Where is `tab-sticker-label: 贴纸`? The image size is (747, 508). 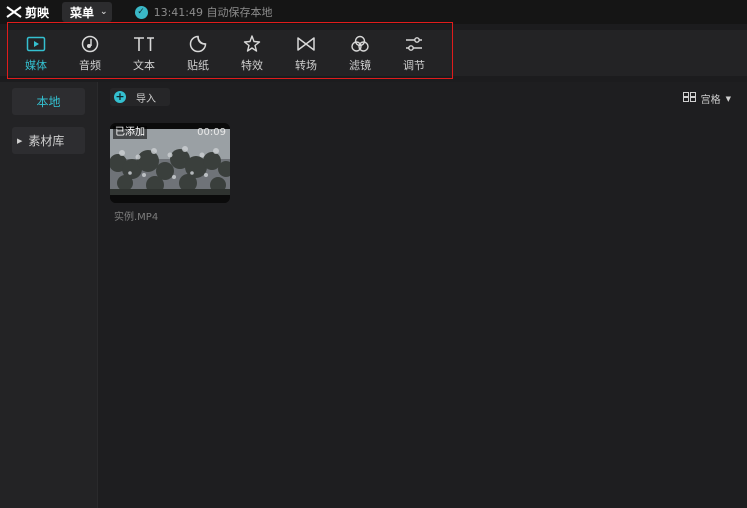 tab-sticker-label: 贴纸 is located at coordinates (198, 65).